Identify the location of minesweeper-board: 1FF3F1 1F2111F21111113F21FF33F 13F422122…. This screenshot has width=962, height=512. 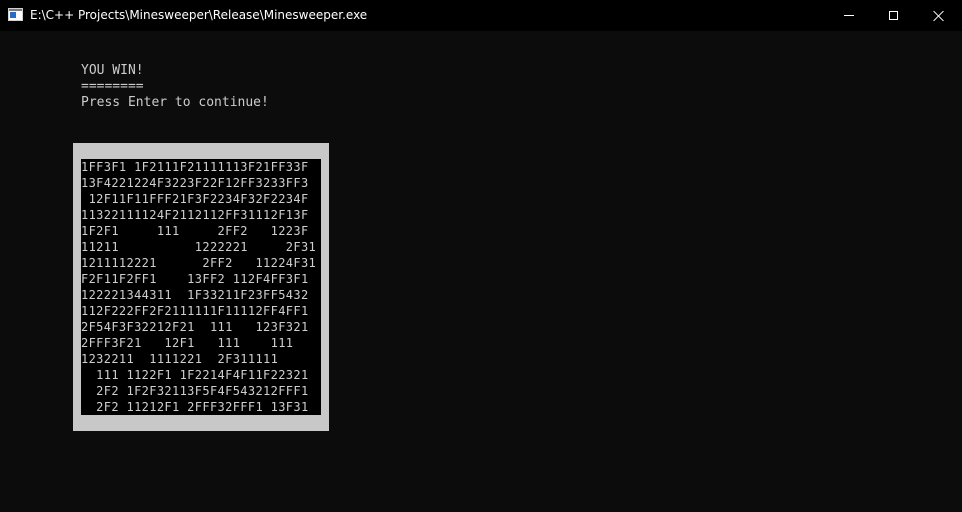
(201, 287).